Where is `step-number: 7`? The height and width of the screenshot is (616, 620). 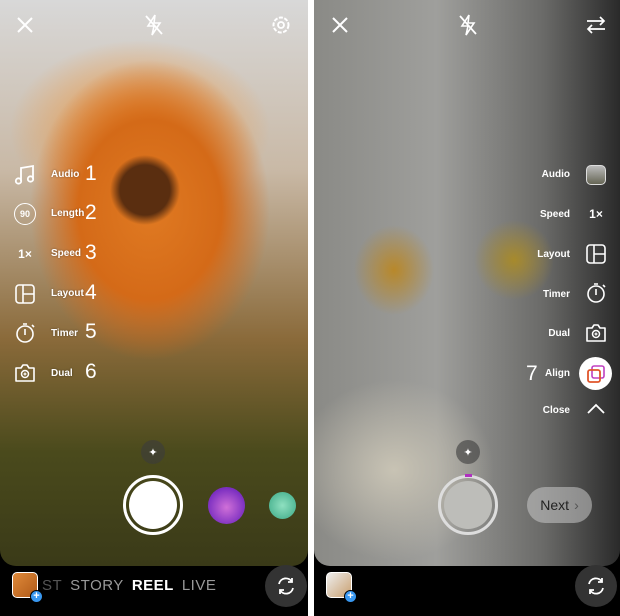 step-number: 7 is located at coordinates (532, 373).